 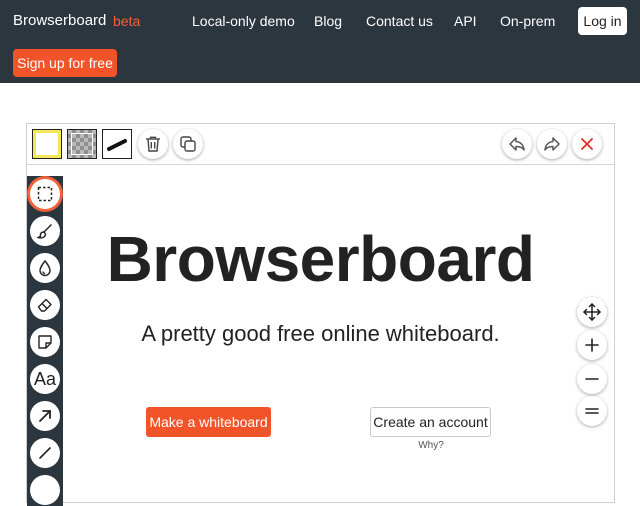 What do you see at coordinates (188, 144) in the screenshot?
I see `duplicate-icon` at bounding box center [188, 144].